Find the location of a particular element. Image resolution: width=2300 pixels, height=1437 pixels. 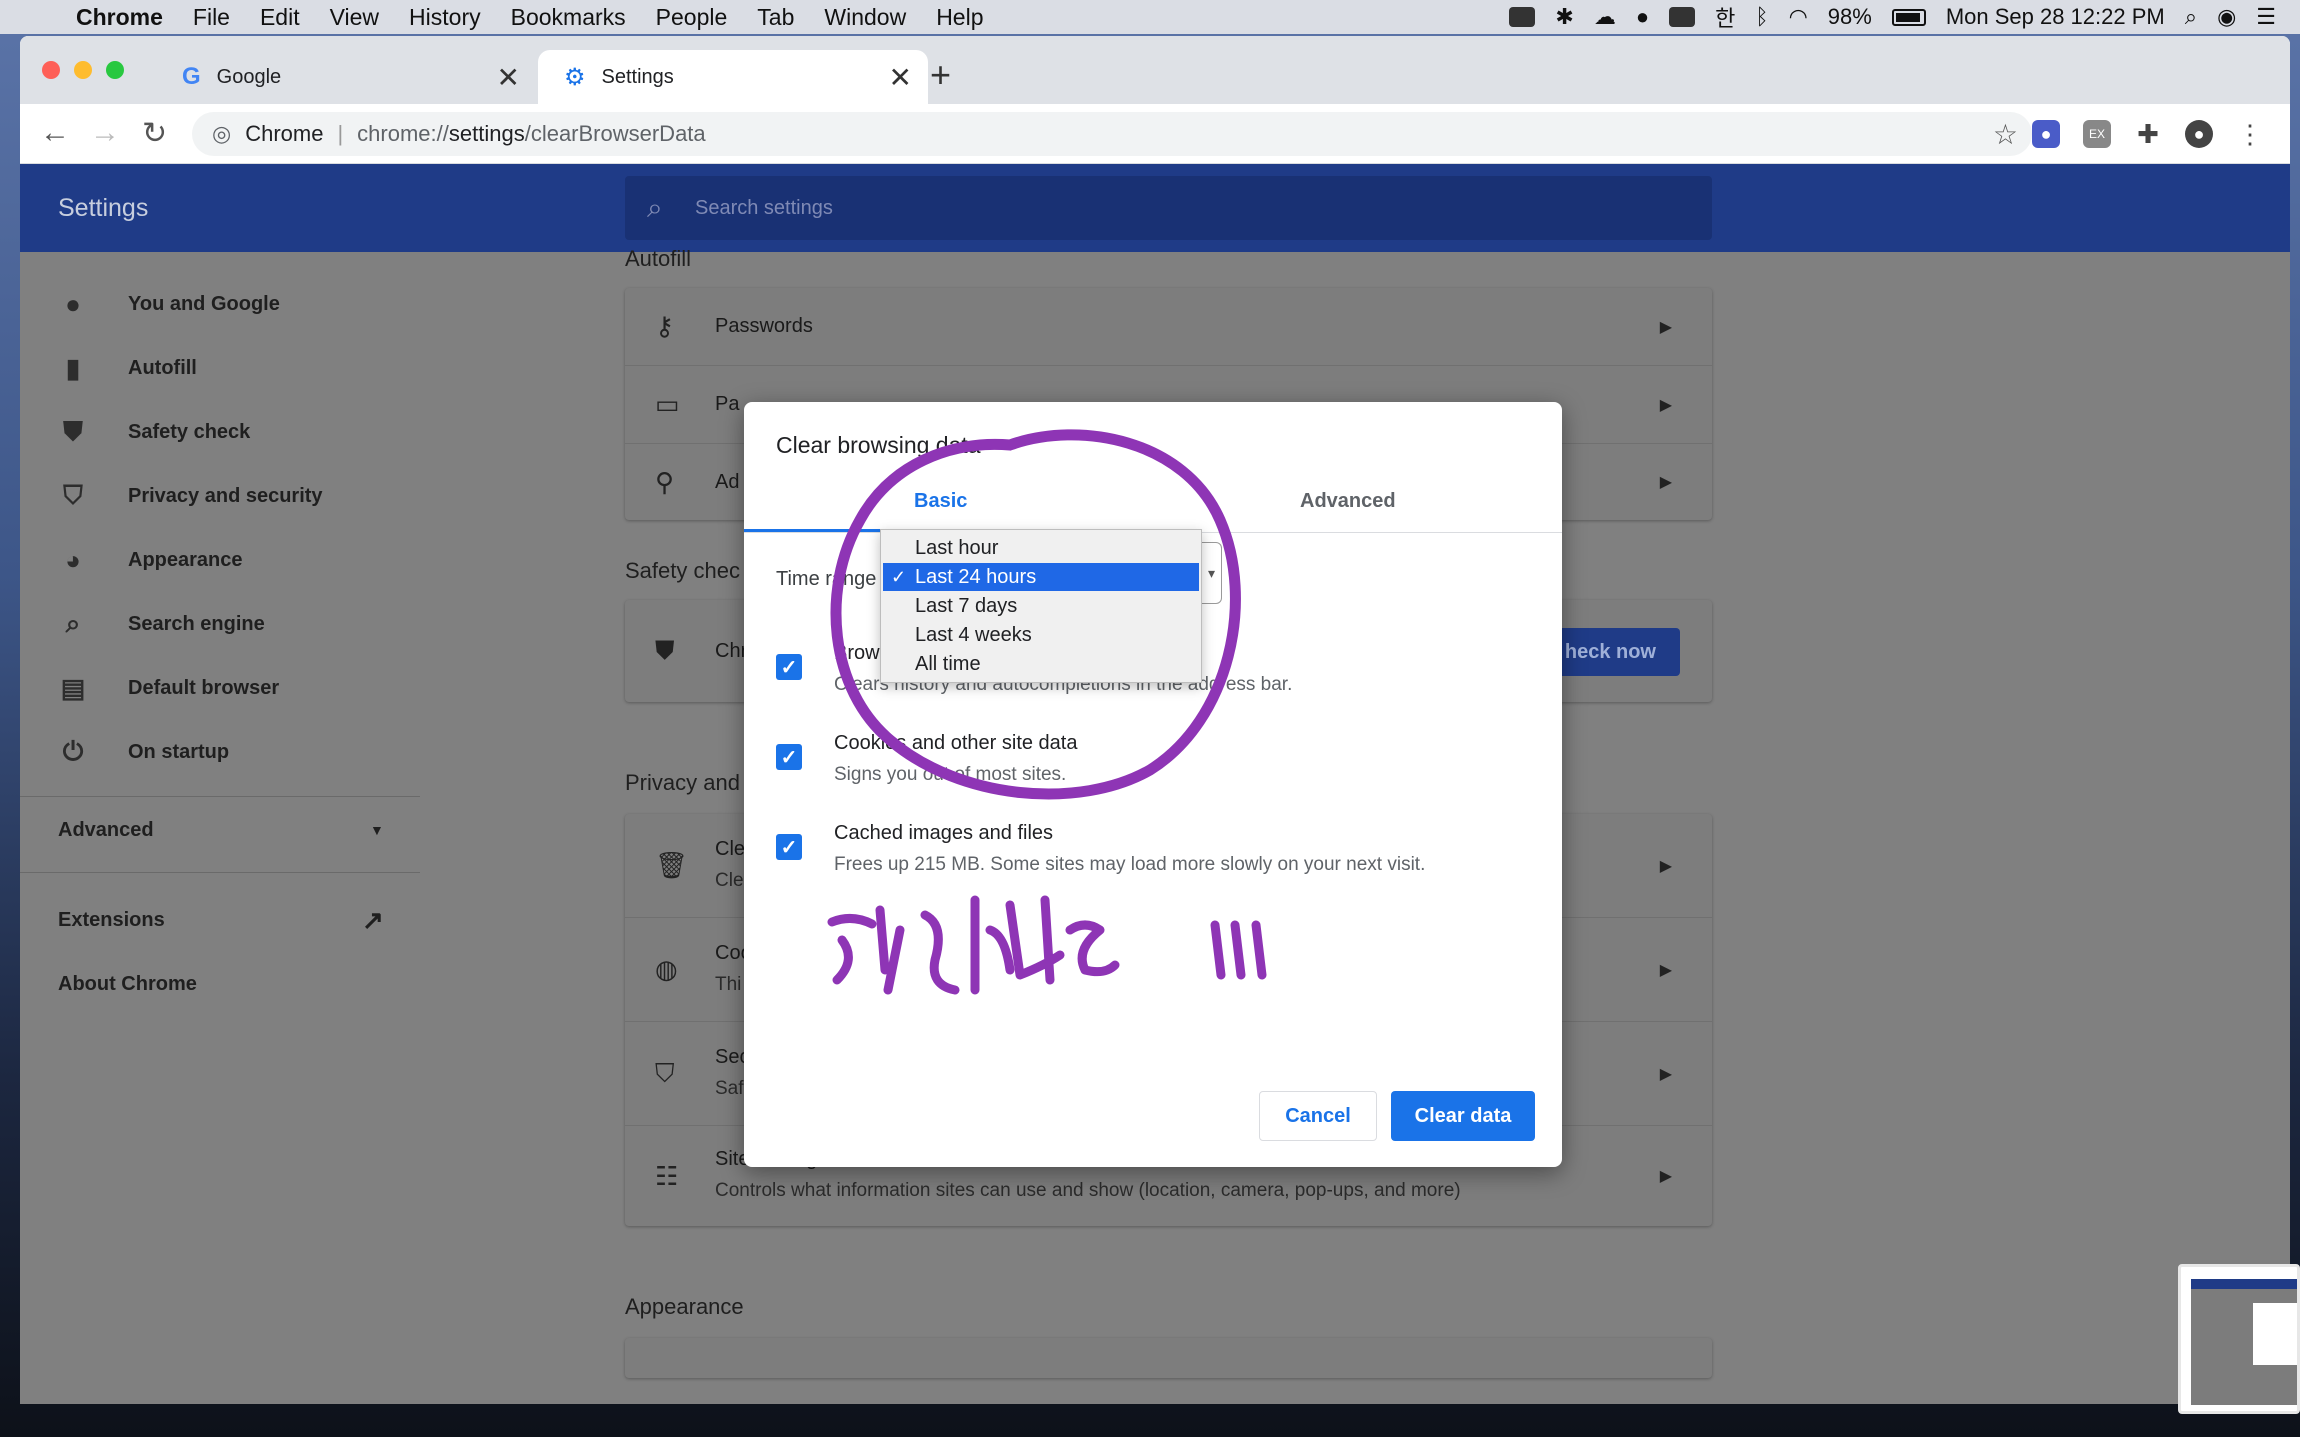

dialog-title: Clear browsing data is located at coordinates (878, 445).